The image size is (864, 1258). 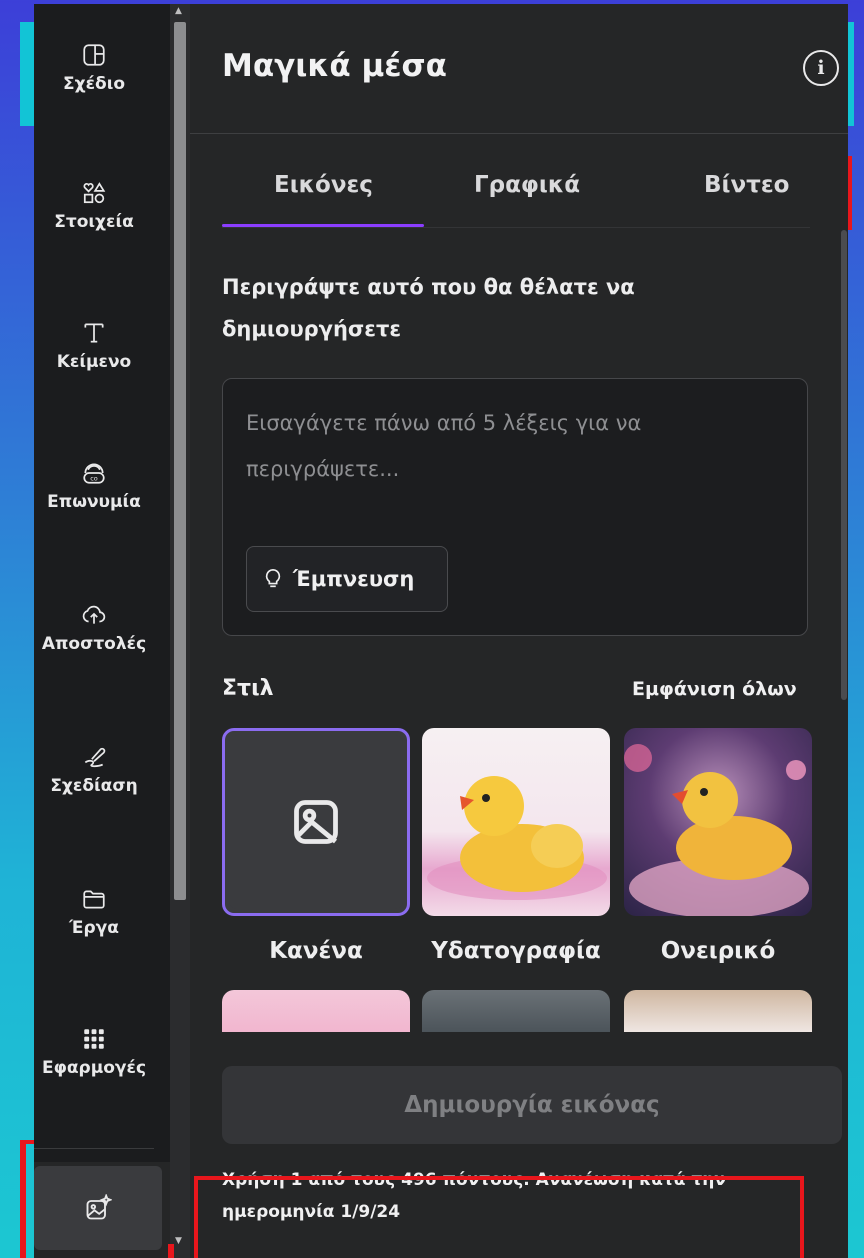 I want to click on background-strip-right, so click(x=851, y=74).